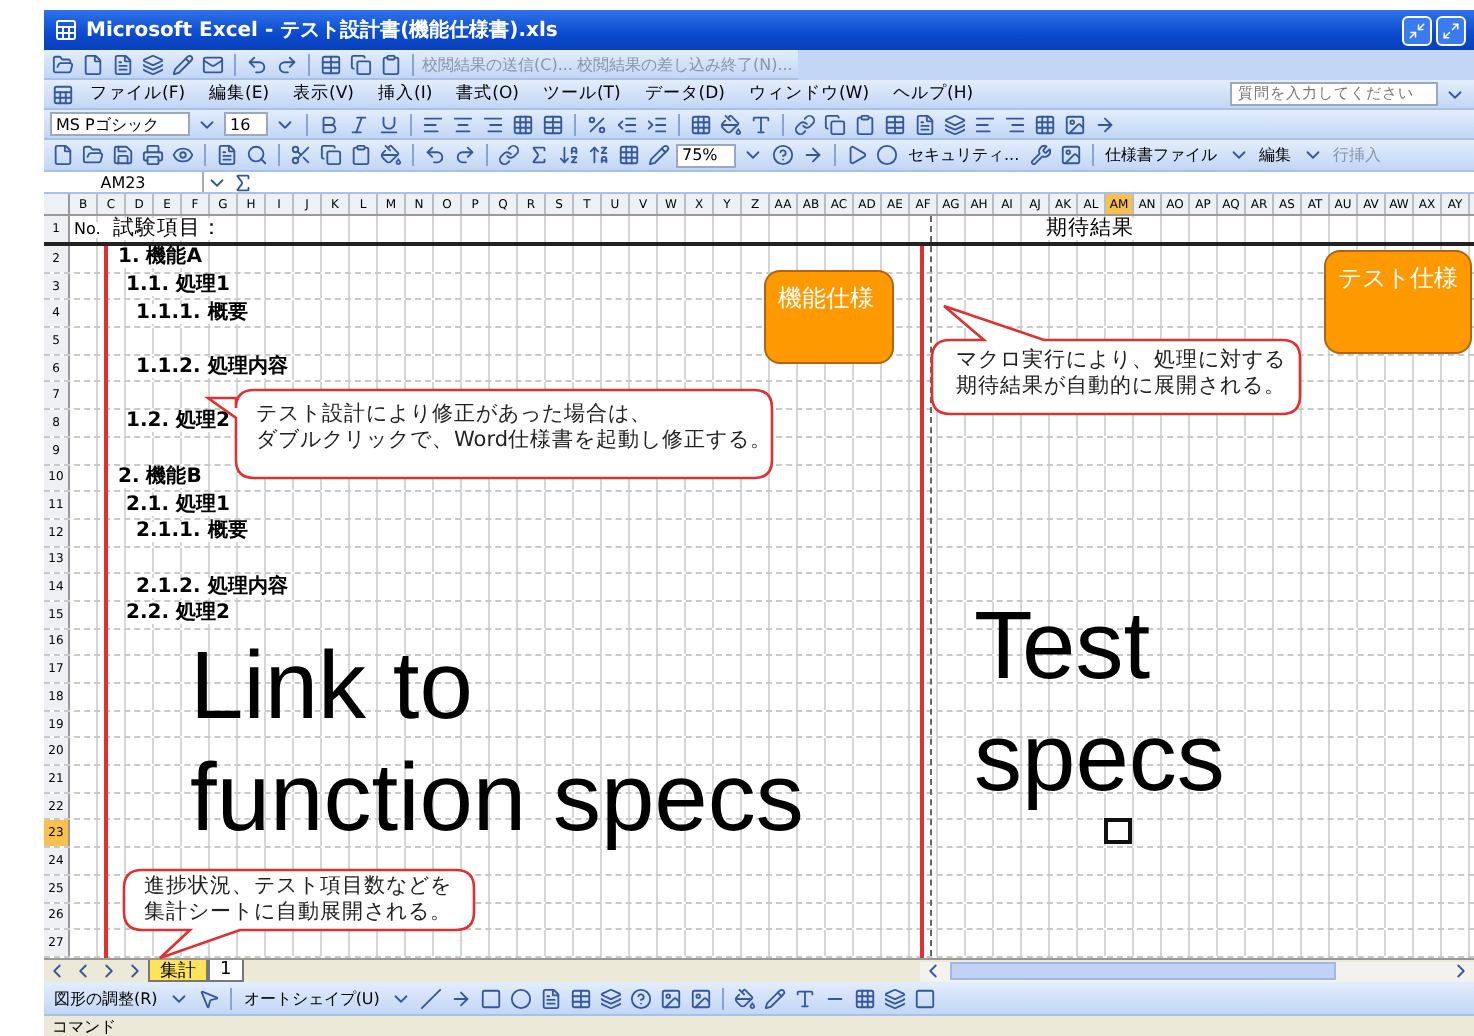  Describe the element at coordinates (597, 124) in the screenshot. I see `percent-icon` at that location.